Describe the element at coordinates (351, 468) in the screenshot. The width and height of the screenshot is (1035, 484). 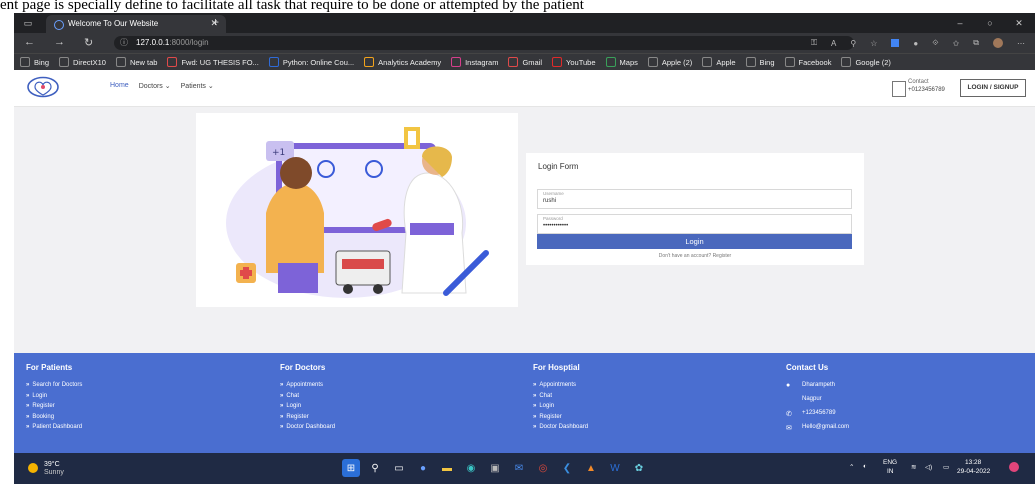
I see `windows-start-icon: ⊞` at that location.